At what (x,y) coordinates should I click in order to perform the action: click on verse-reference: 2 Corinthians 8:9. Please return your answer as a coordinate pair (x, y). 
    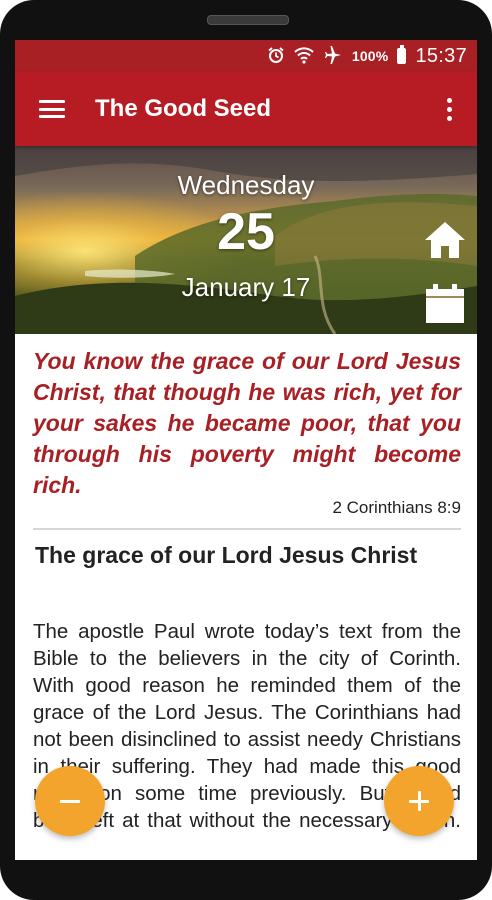
    Looking at the image, I should click on (396, 507).